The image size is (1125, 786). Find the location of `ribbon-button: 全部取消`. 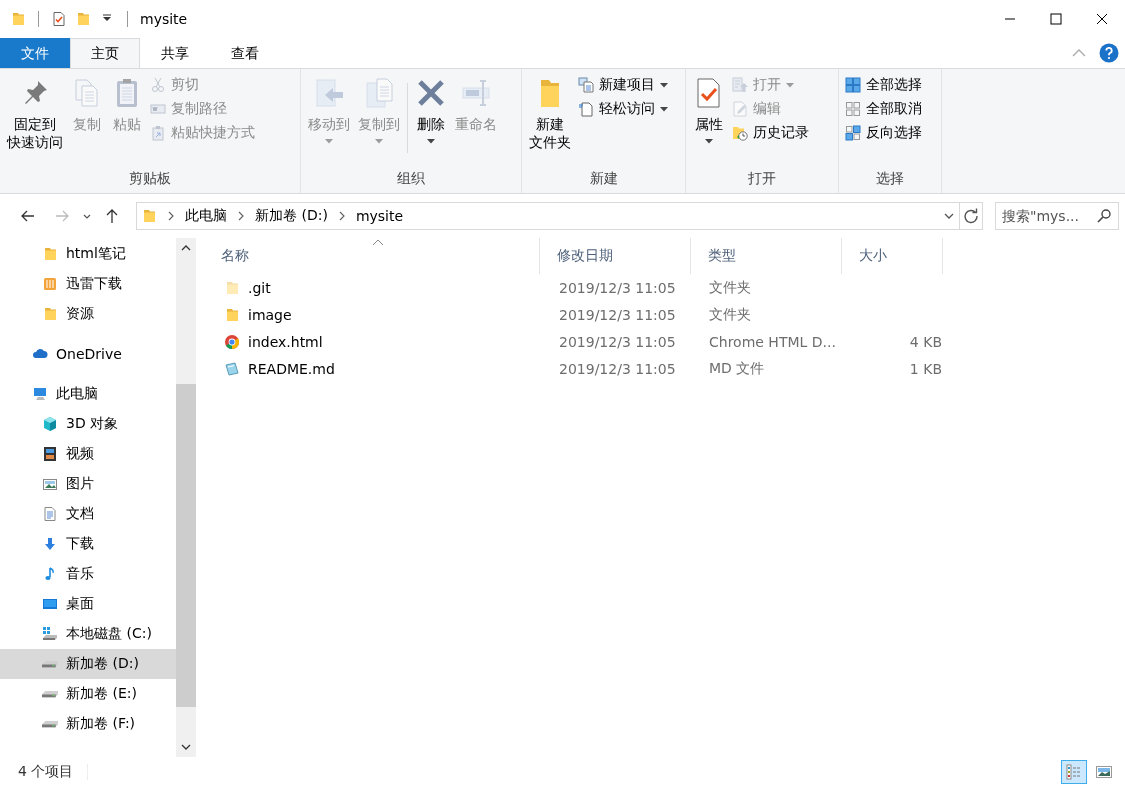

ribbon-button: 全部取消 is located at coordinates (883, 109).